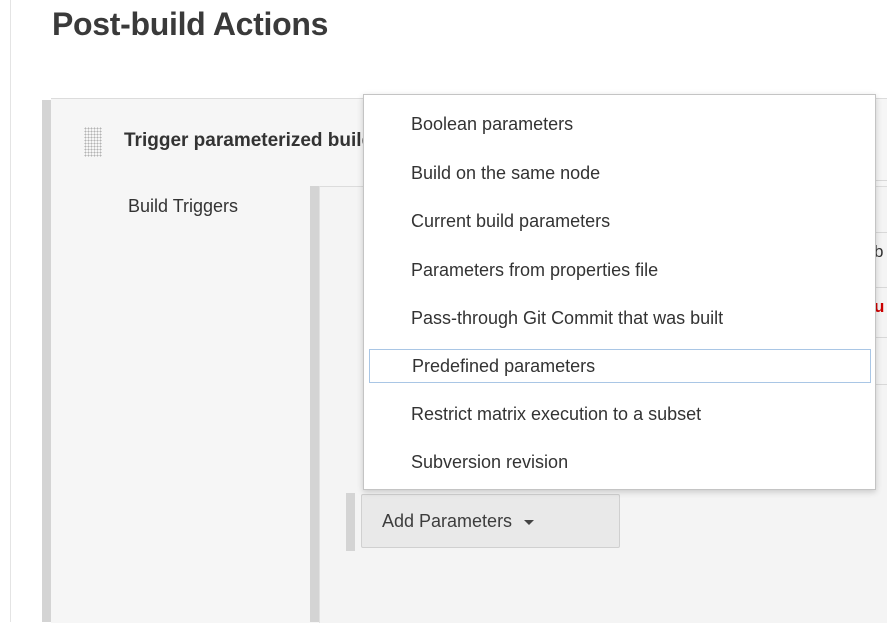 This screenshot has height=623, width=887. Describe the element at coordinates (619, 318) in the screenshot. I see `menu-item-pass-through-git-commit: Pass-through Git Commit that was built` at that location.